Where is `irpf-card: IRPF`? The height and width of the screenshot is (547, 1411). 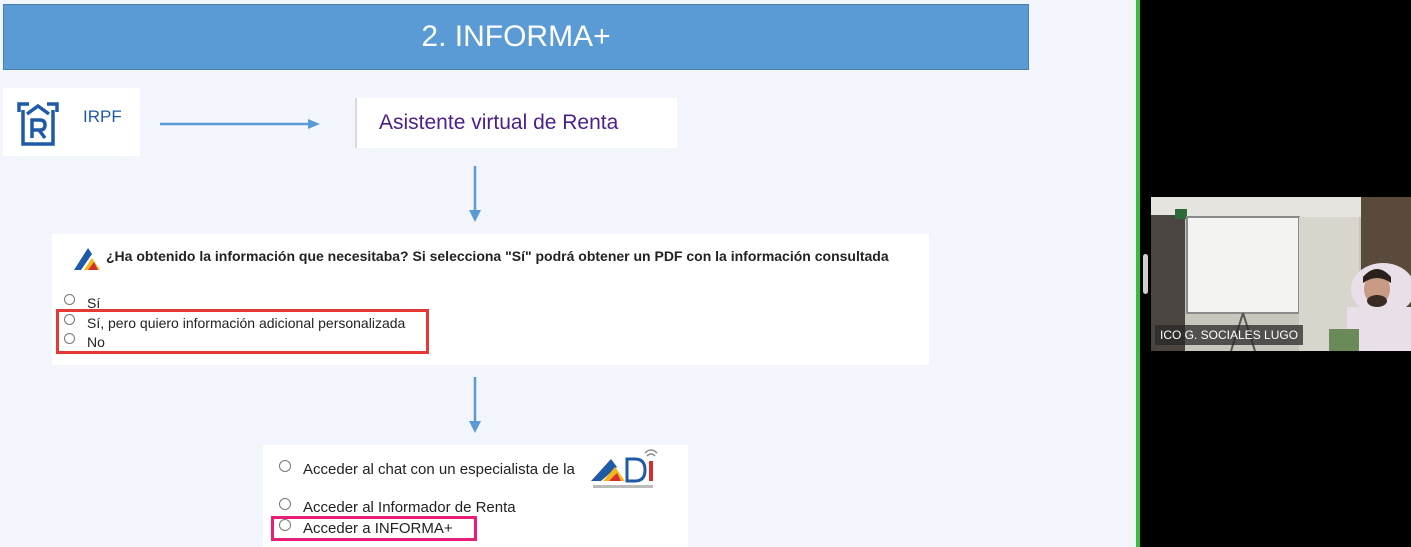 irpf-card: IRPF is located at coordinates (71, 122).